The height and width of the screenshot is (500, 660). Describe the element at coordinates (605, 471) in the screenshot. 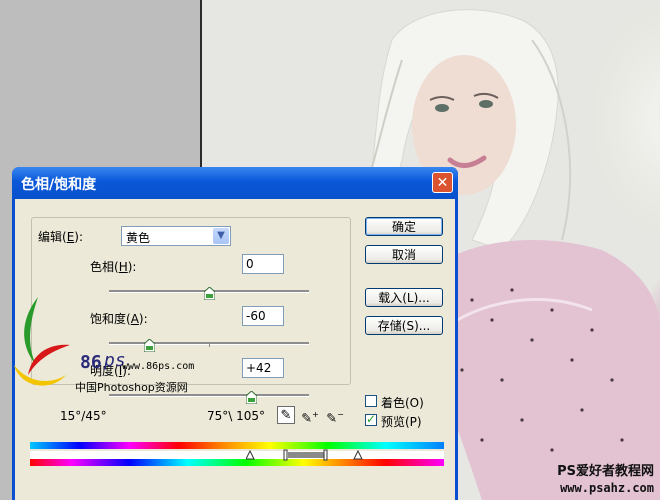

I see `site-name: PS爱好者教程网` at that location.